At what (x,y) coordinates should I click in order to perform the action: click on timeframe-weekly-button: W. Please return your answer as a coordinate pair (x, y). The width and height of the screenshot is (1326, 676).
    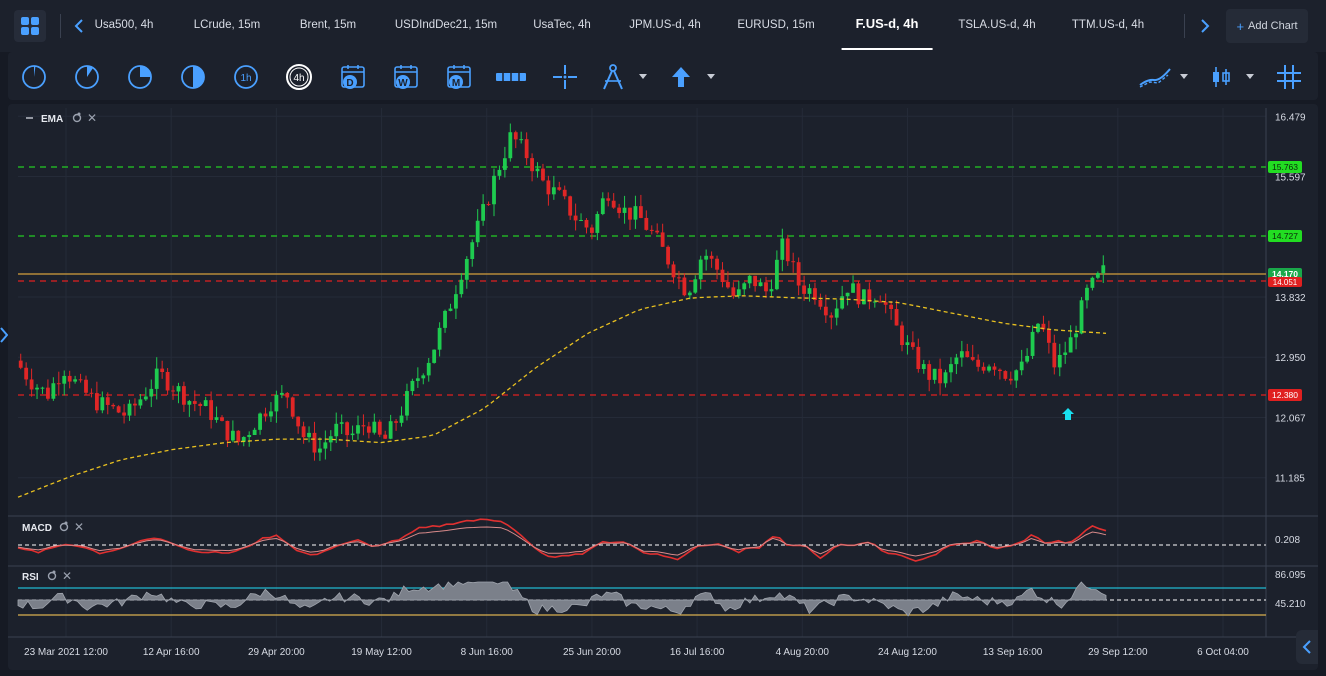
    Looking at the image, I should click on (406, 77).